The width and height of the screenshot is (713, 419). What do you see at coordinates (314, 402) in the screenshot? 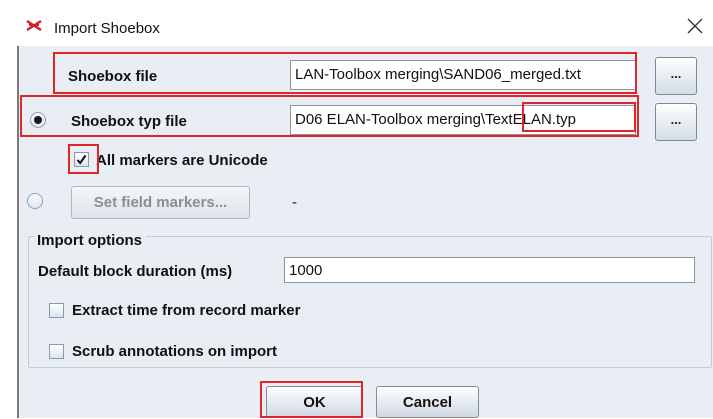
I see `ok-button: OK` at bounding box center [314, 402].